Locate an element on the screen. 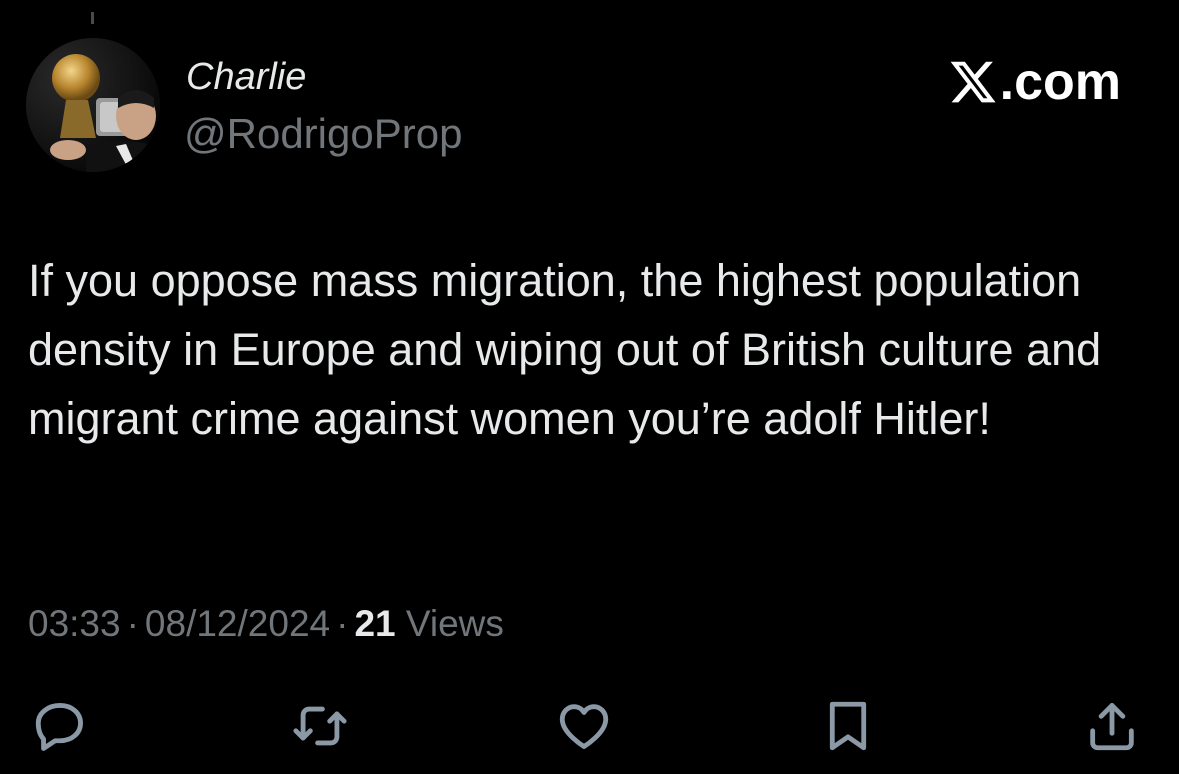 This screenshot has width=1179, height=774. repost-button is located at coordinates (320, 726).